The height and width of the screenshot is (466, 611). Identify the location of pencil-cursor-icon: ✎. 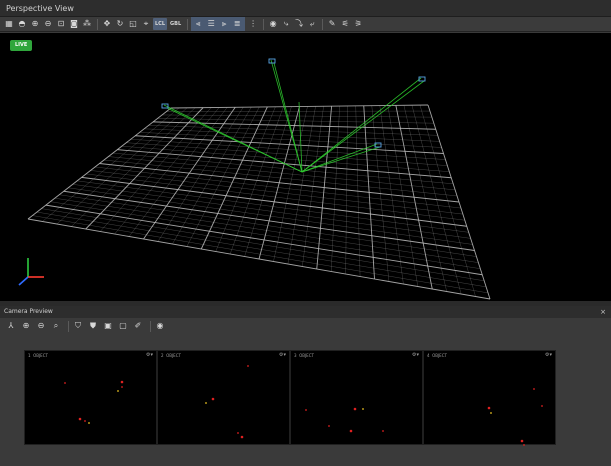
(332, 24).